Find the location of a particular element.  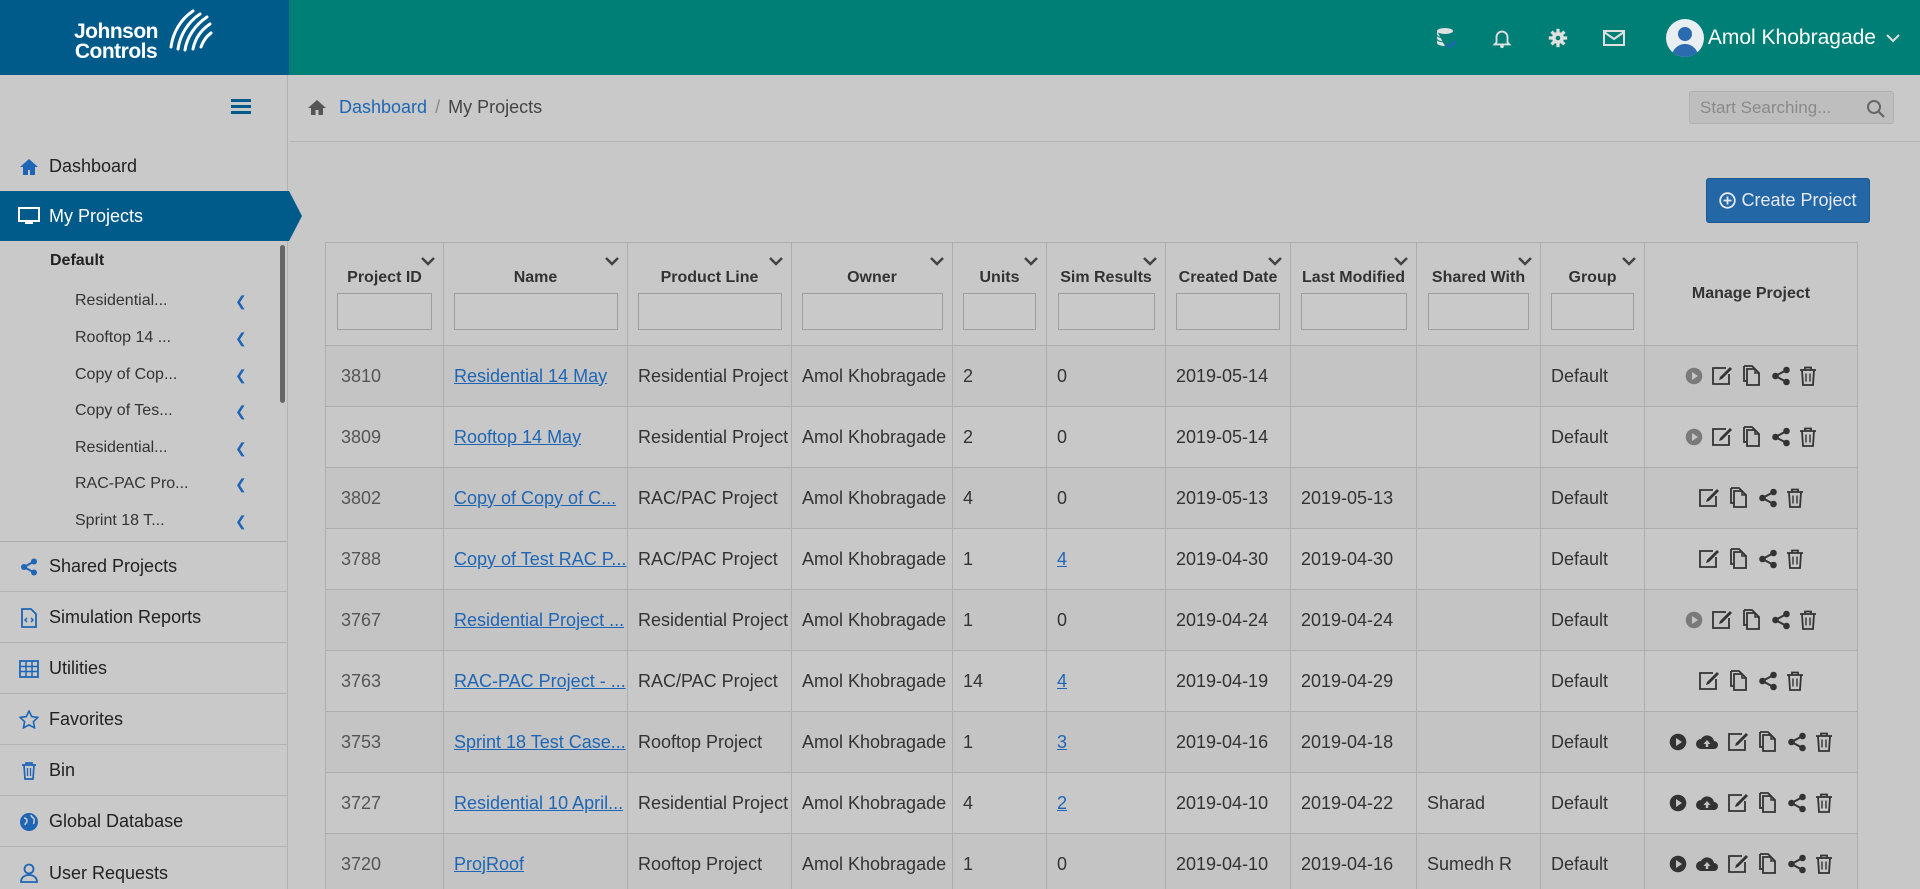

filter-shared-with-input is located at coordinates (1478, 311).